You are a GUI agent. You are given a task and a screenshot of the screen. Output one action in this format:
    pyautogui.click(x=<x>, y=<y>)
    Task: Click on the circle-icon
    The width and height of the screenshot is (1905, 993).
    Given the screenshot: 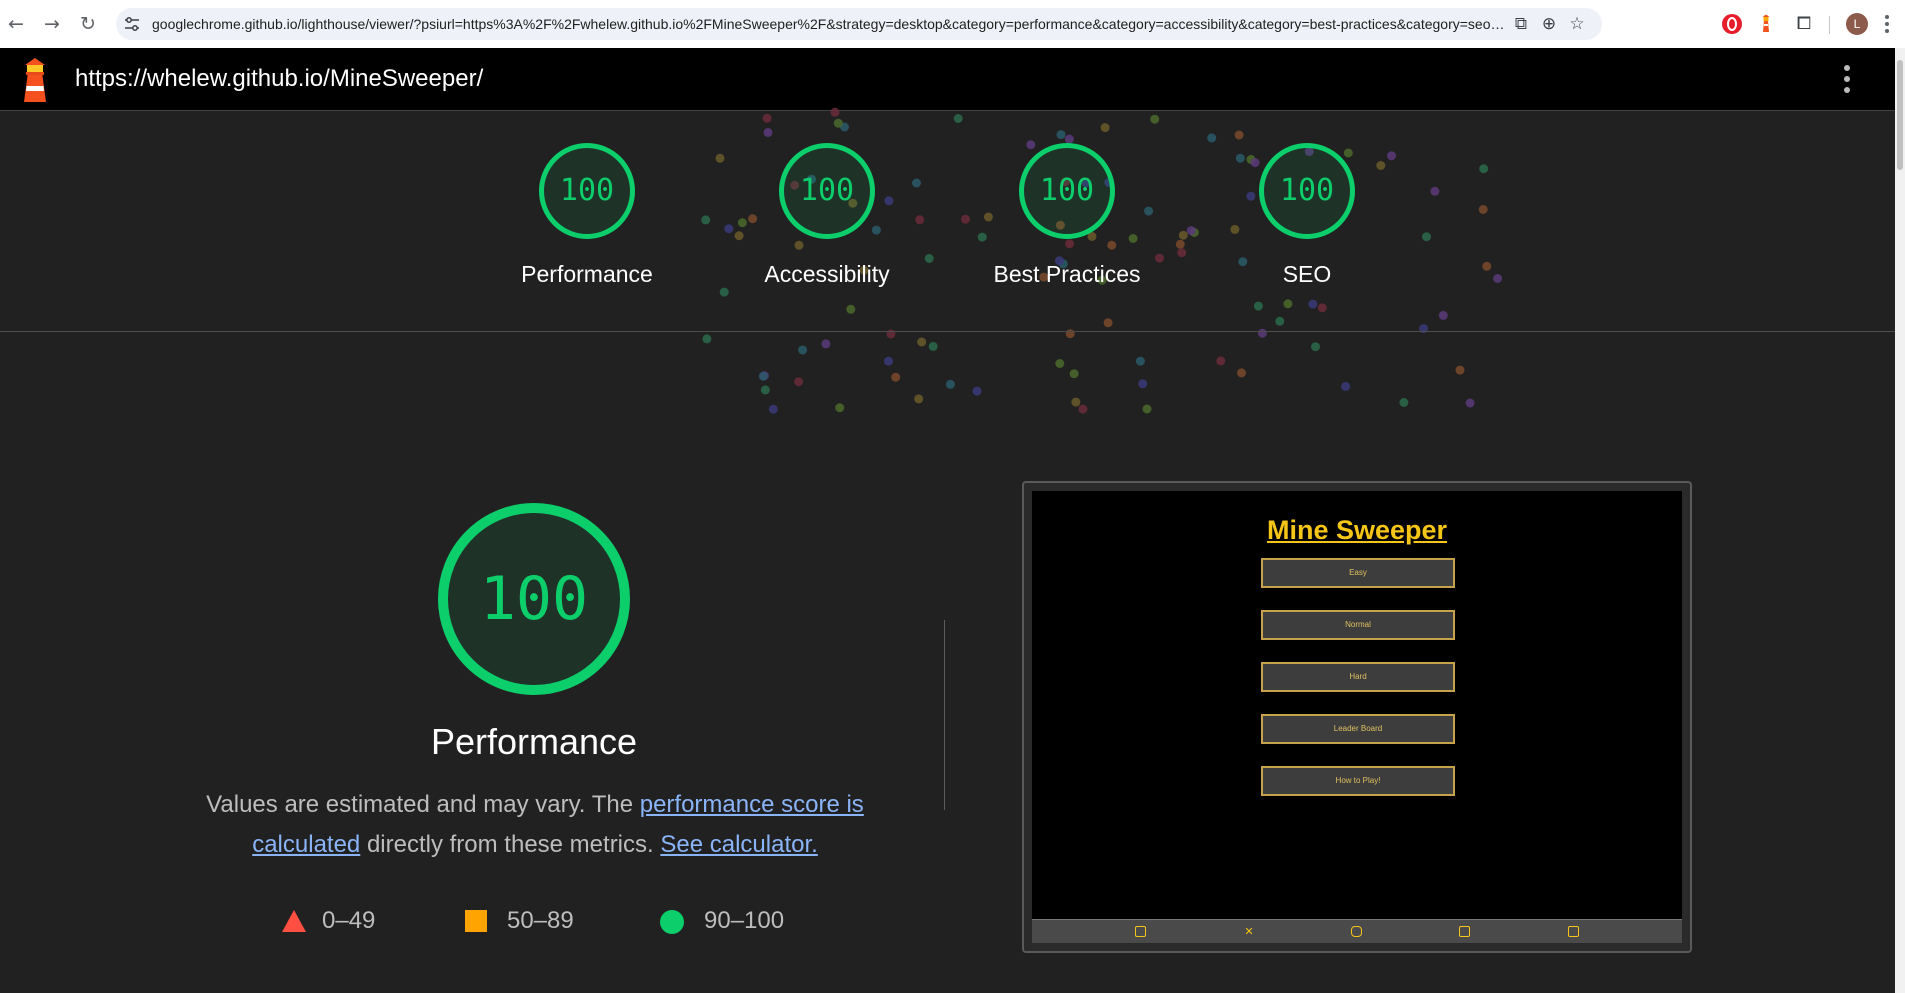 What is the action you would take?
    pyautogui.click(x=672, y=922)
    